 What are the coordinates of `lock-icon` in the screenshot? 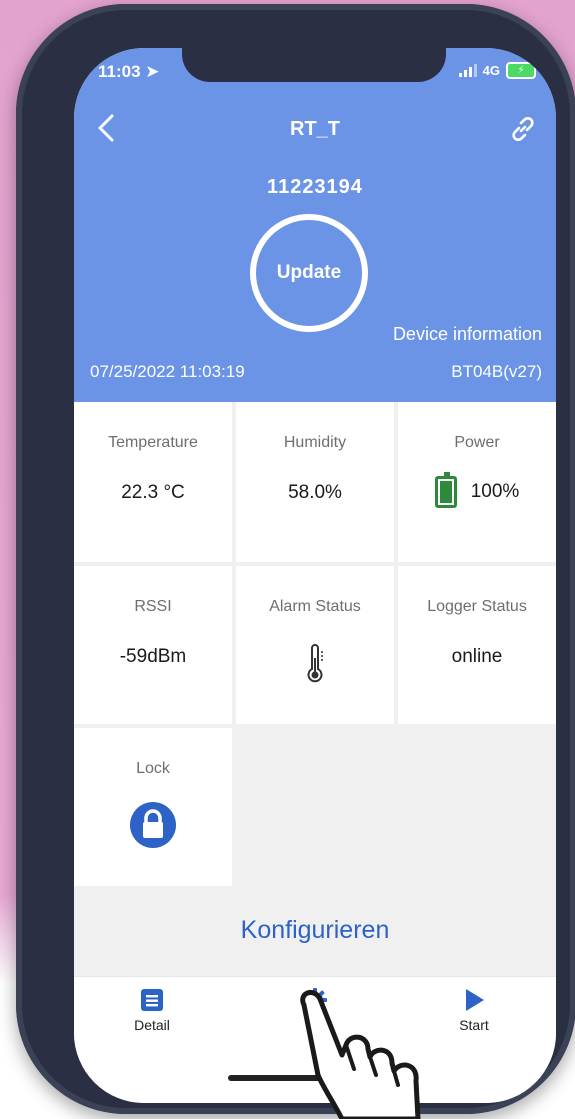 It's located at (153, 825).